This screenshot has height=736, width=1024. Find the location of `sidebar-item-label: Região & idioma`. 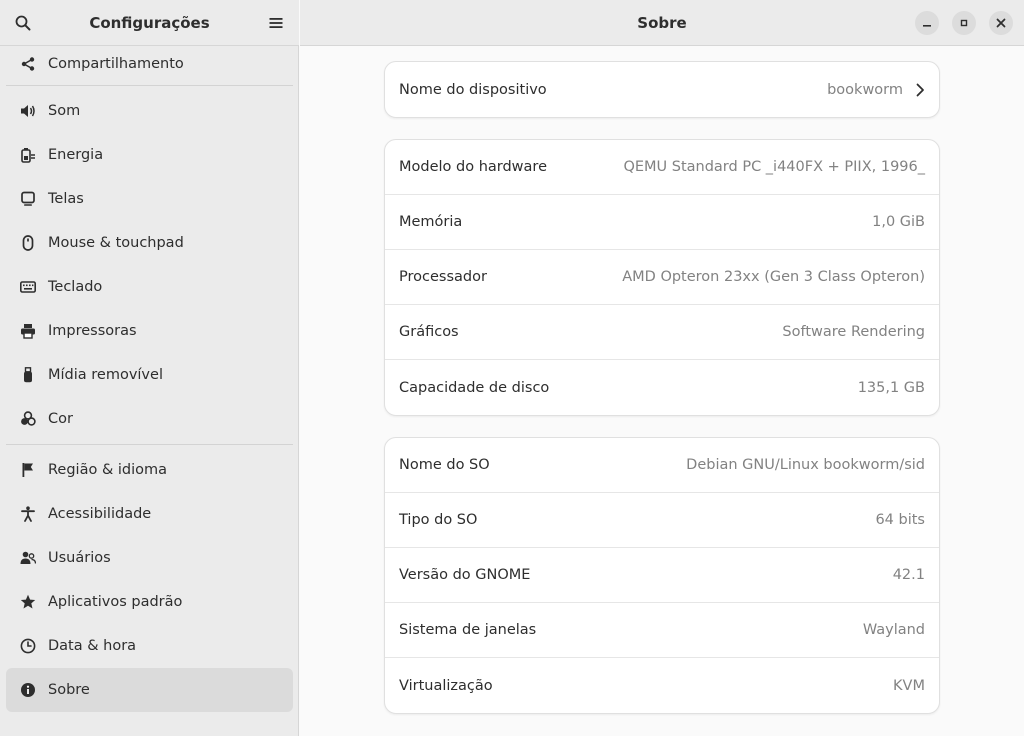

sidebar-item-label: Região & idioma is located at coordinates (108, 470).